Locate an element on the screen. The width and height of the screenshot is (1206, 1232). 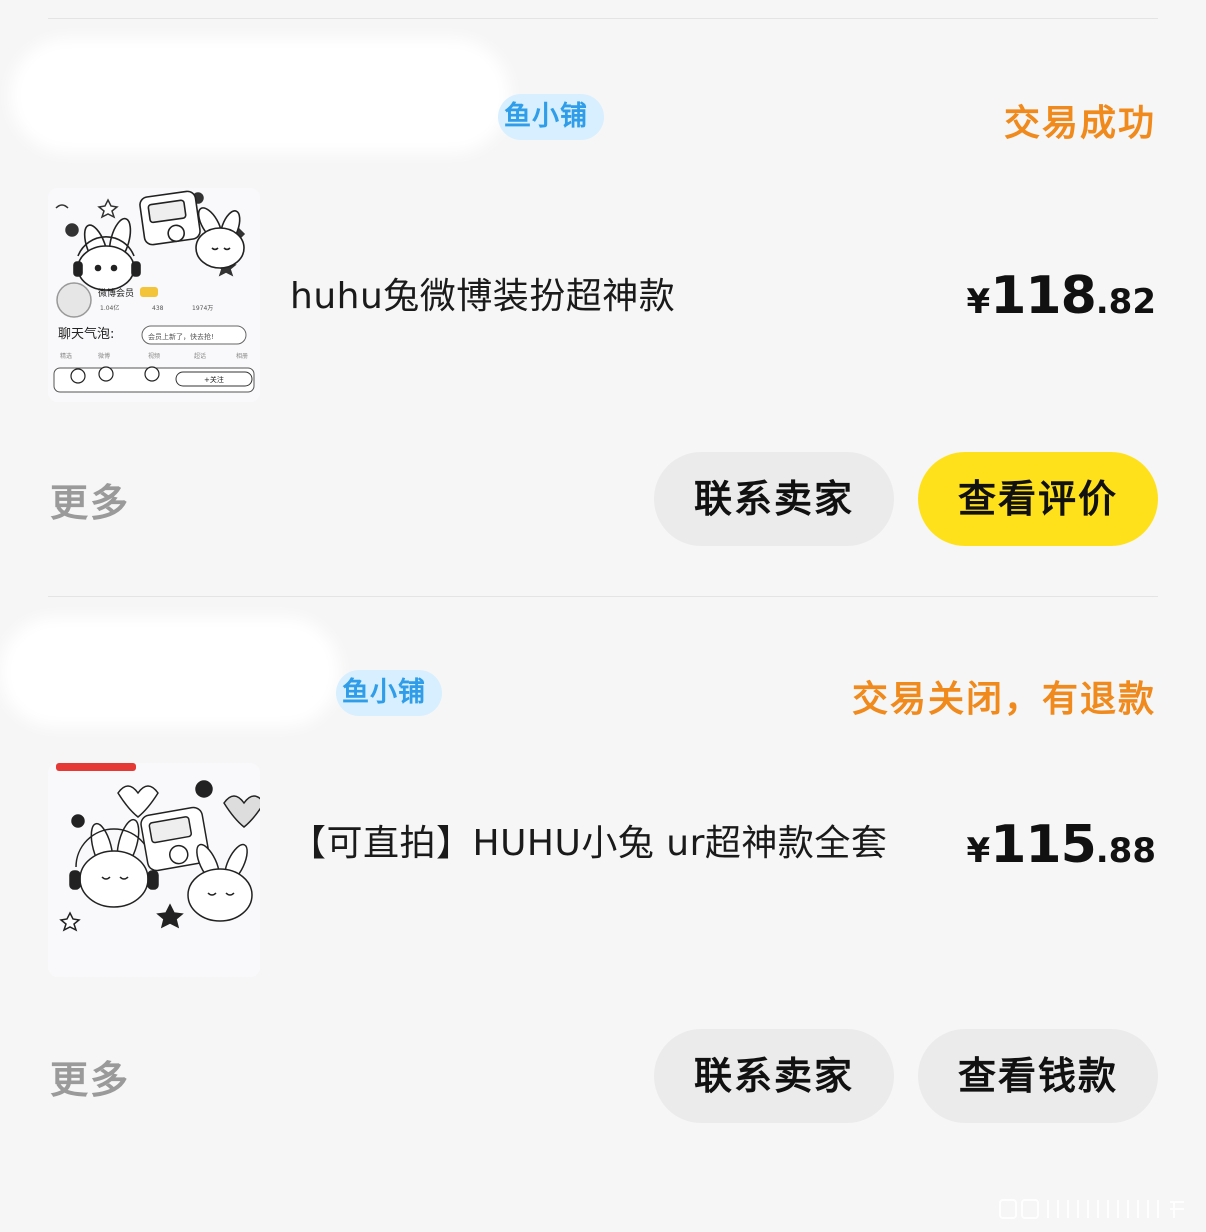
order-status: 交易关闭，有退款 is located at coordinates (1003, 699).